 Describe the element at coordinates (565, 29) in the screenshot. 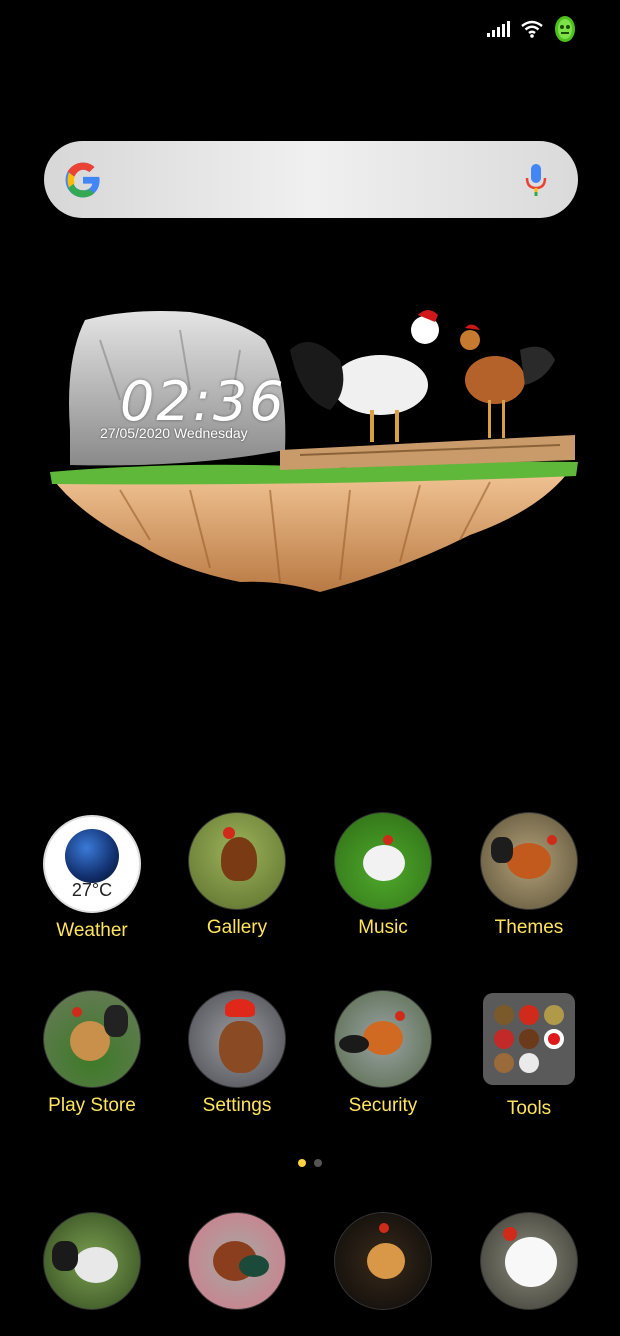

I see `battery-icon` at that location.